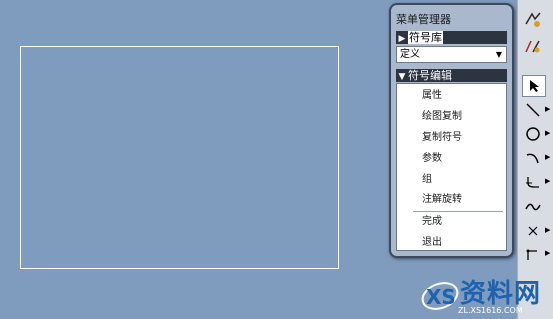  Describe the element at coordinates (533, 134) in the screenshot. I see `circle-icon` at that location.